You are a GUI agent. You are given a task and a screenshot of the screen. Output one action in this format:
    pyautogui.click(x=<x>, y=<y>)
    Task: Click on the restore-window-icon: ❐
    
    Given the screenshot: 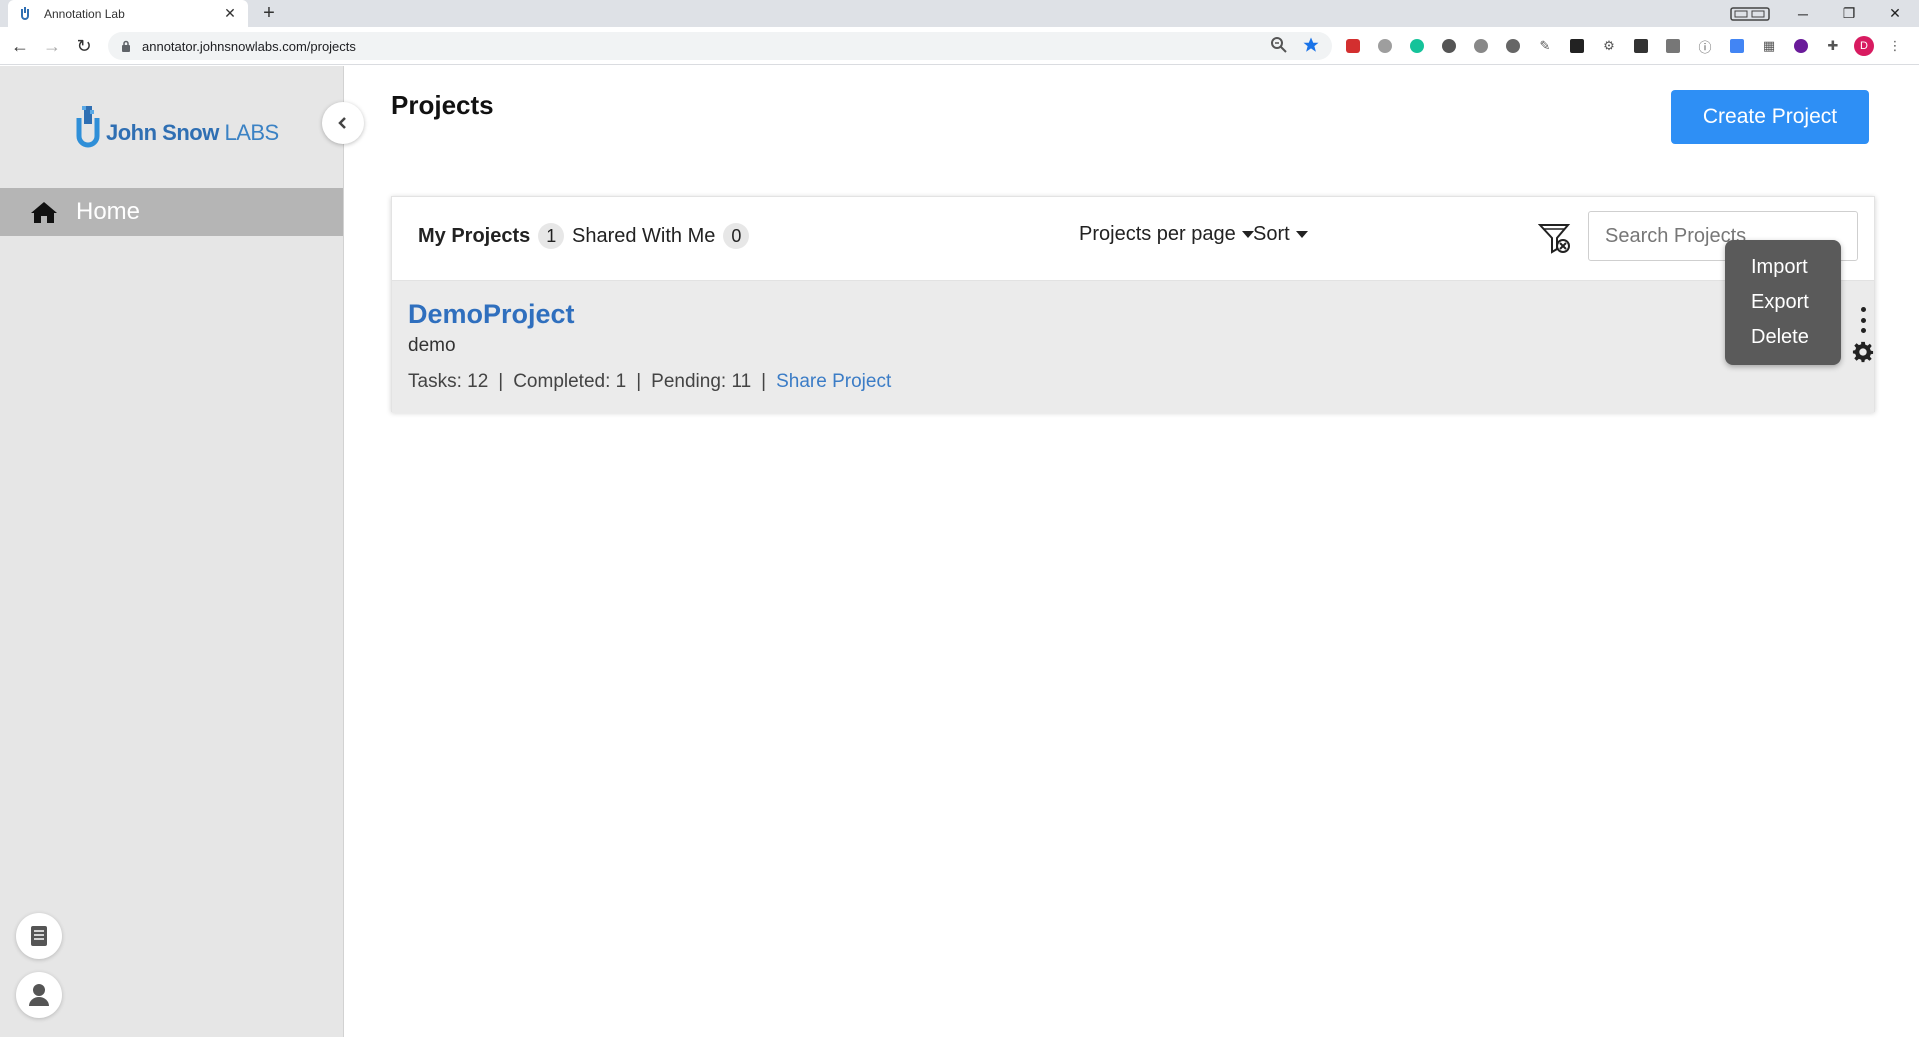 What is the action you would take?
    pyautogui.click(x=1849, y=13)
    